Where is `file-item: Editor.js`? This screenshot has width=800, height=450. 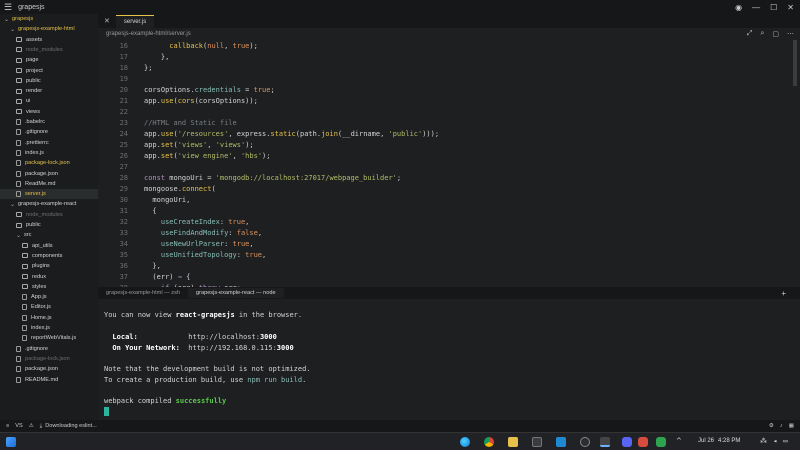
file-item: Editor.js is located at coordinates (49, 307).